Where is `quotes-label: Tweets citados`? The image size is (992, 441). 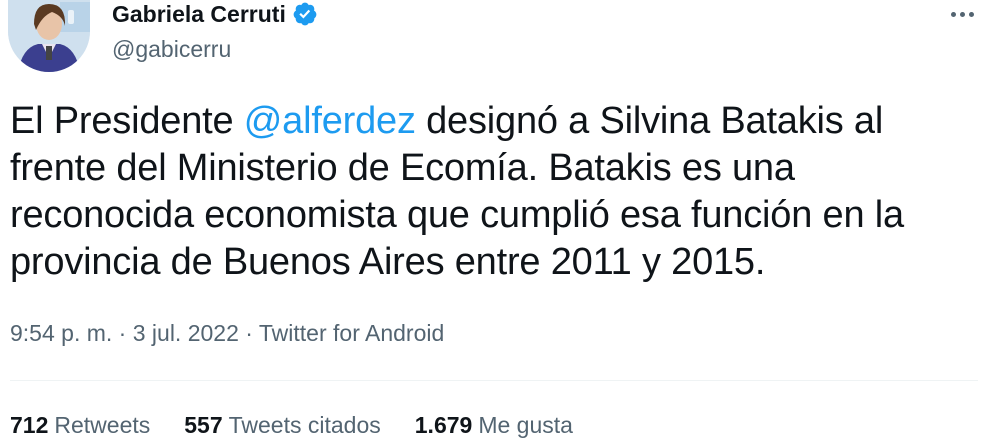 quotes-label: Tweets citados is located at coordinates (304, 425).